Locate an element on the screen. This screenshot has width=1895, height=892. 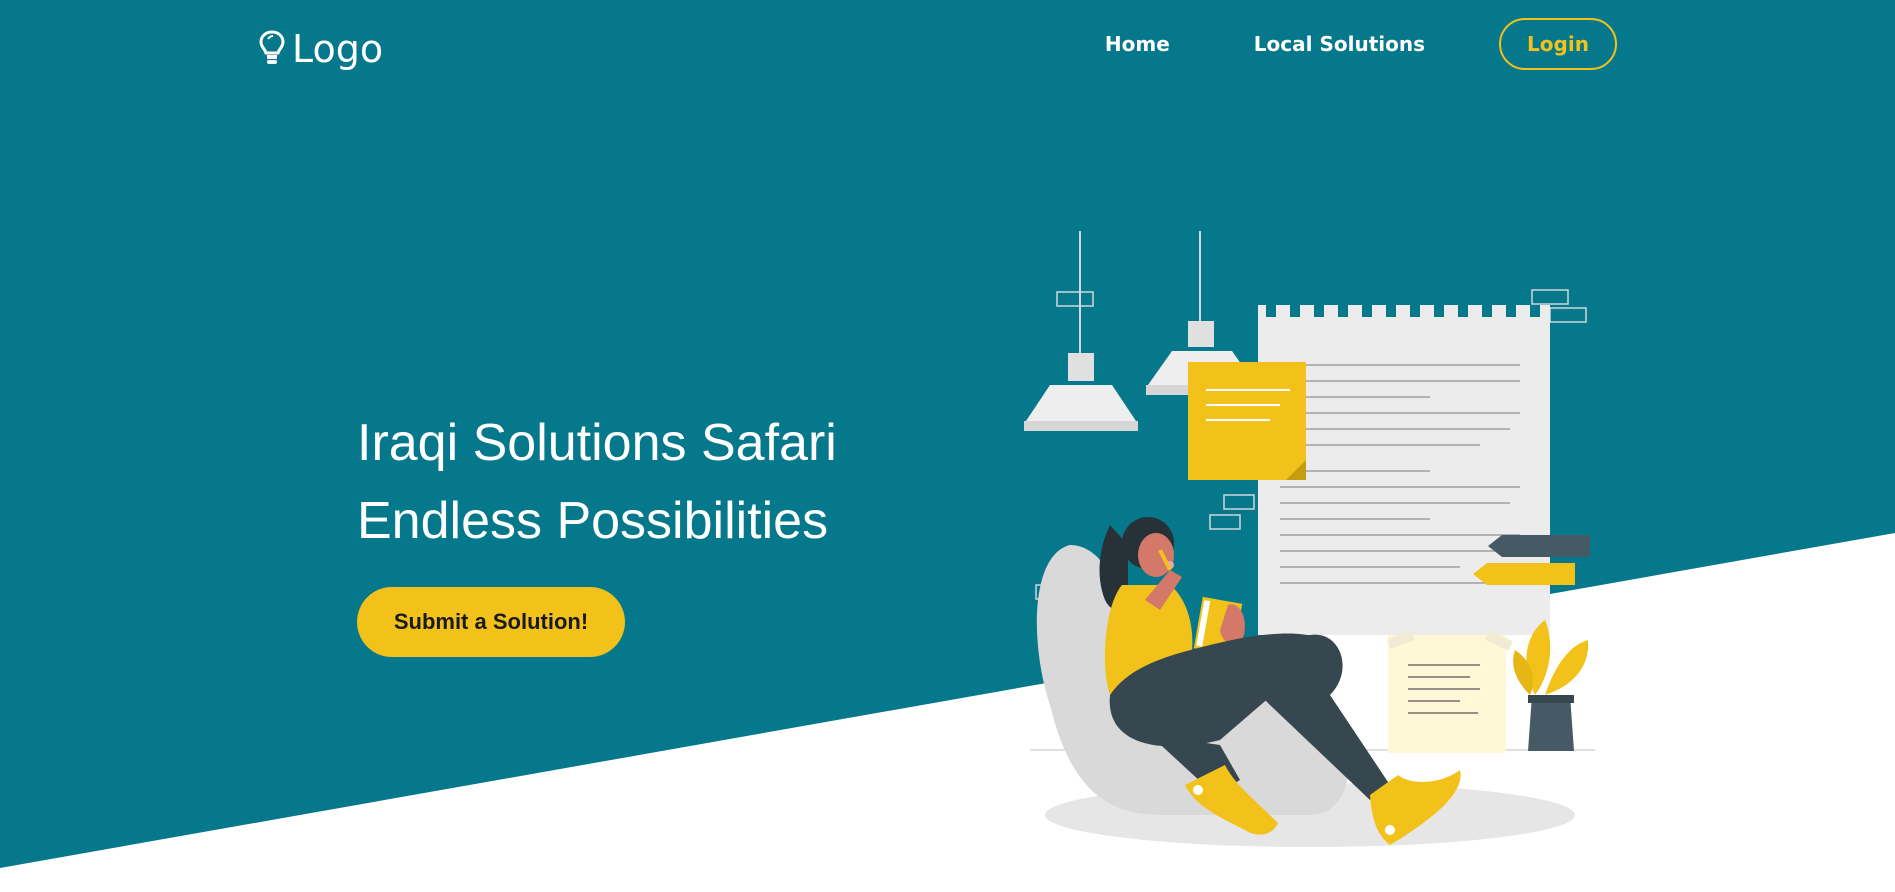
nav-home-link: Home is located at coordinates (1137, 44).